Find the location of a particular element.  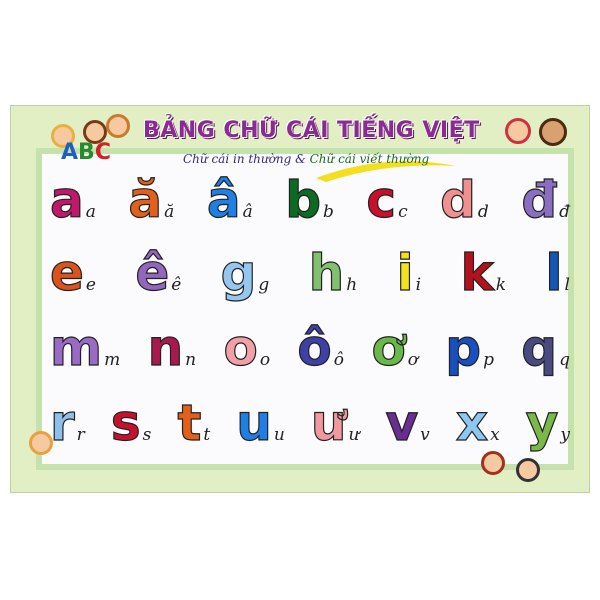

print-letter: v is located at coordinates (402, 423).